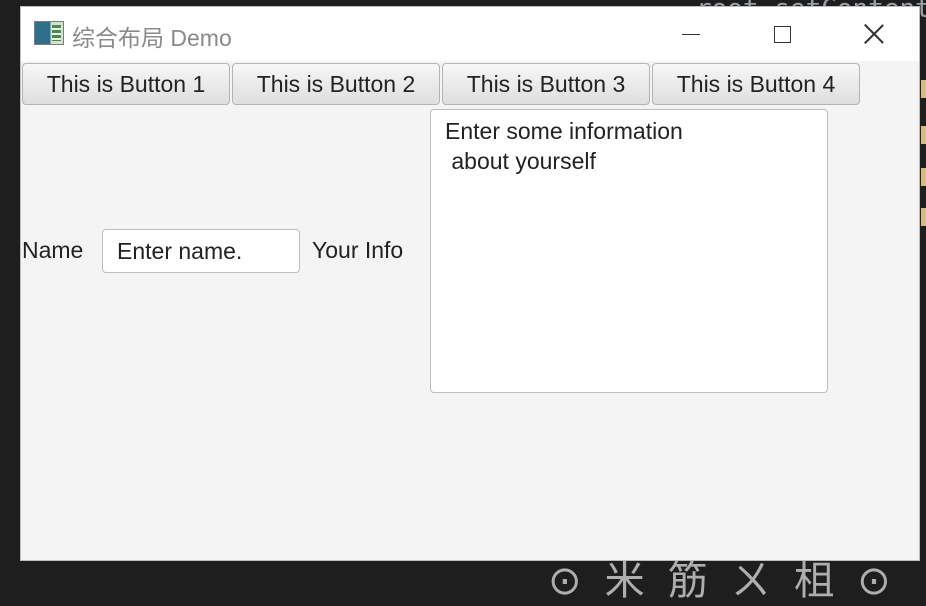 The width and height of the screenshot is (926, 606). I want to click on maximize-icon, so click(782, 34).